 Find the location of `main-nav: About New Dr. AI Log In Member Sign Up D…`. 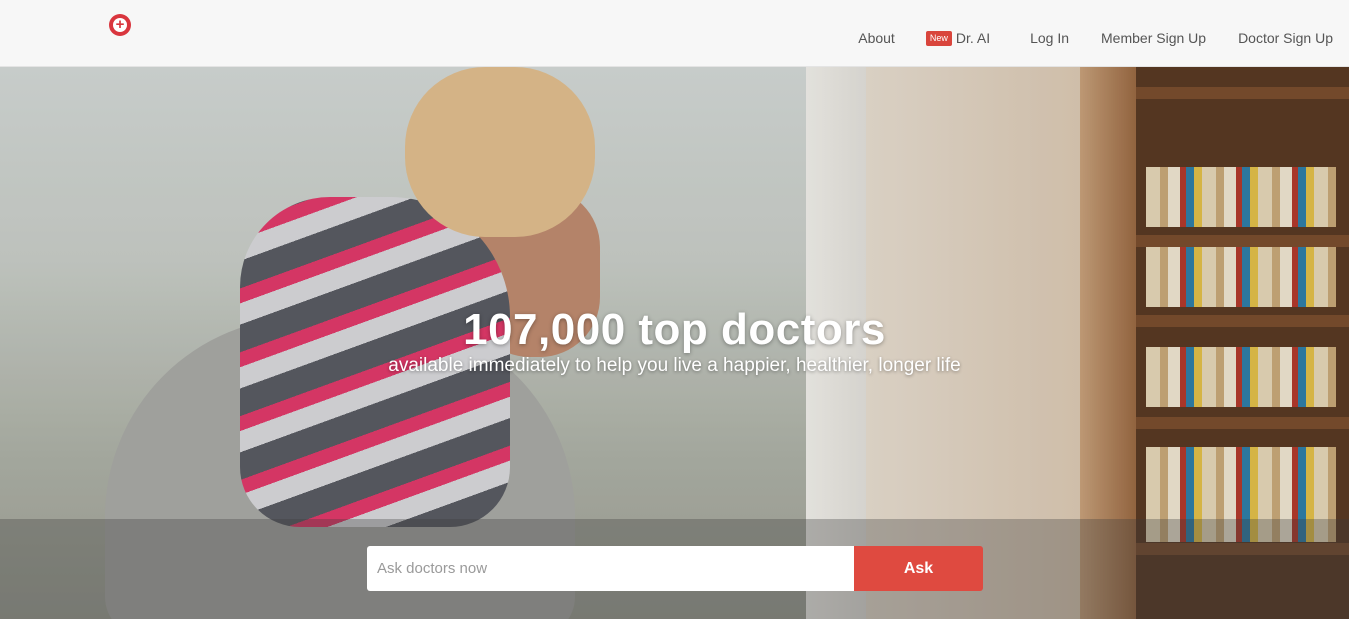

main-nav: About New Dr. AI Log In Member Sign Up D… is located at coordinates (1095, 38).